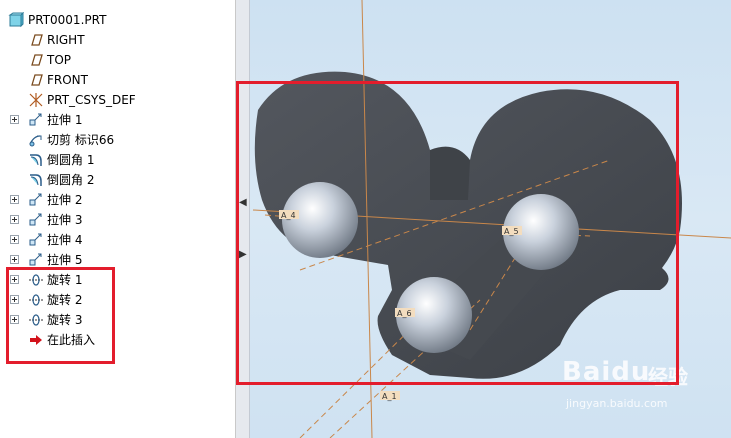  What do you see at coordinates (118, 180) in the screenshot?
I see `tree-item: 倒圆角 2` at bounding box center [118, 180].